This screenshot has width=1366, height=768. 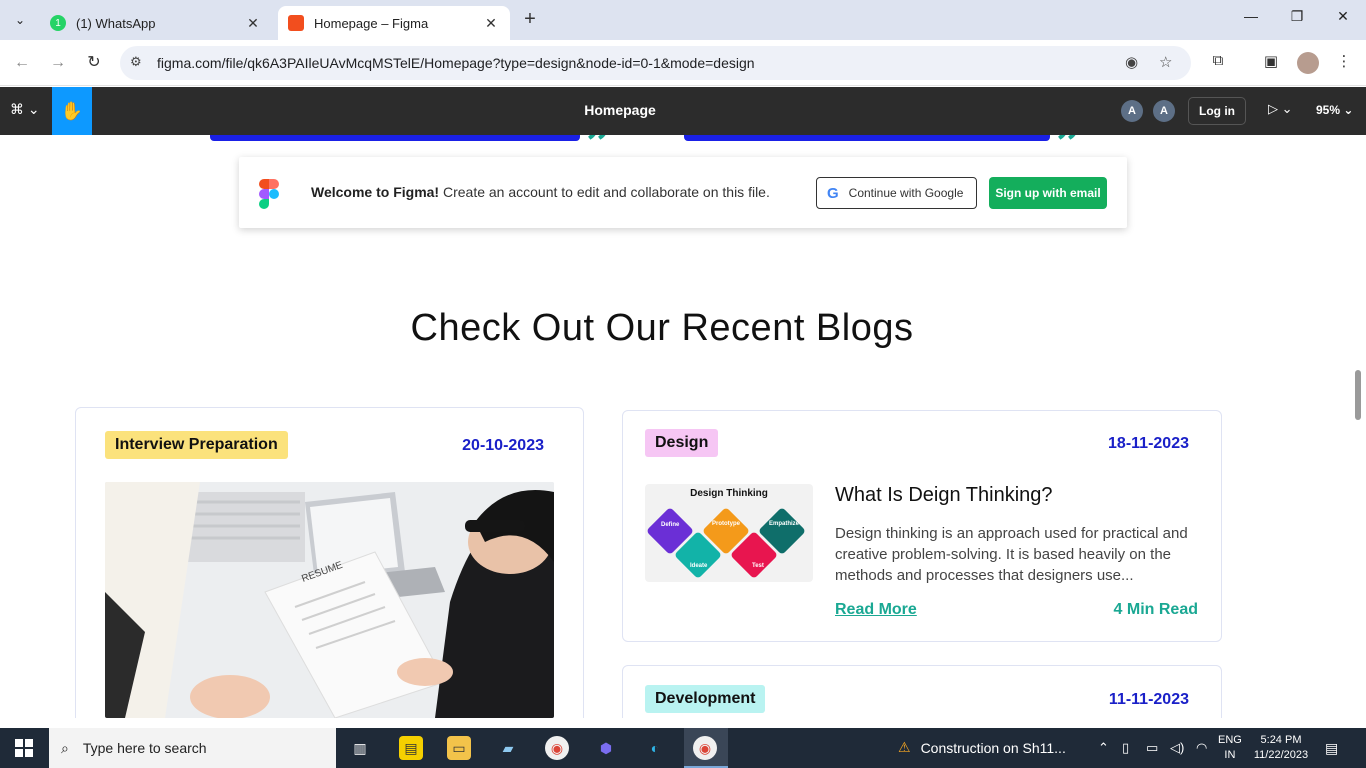 I want to click on new-tab-button: +, so click(x=530, y=20).